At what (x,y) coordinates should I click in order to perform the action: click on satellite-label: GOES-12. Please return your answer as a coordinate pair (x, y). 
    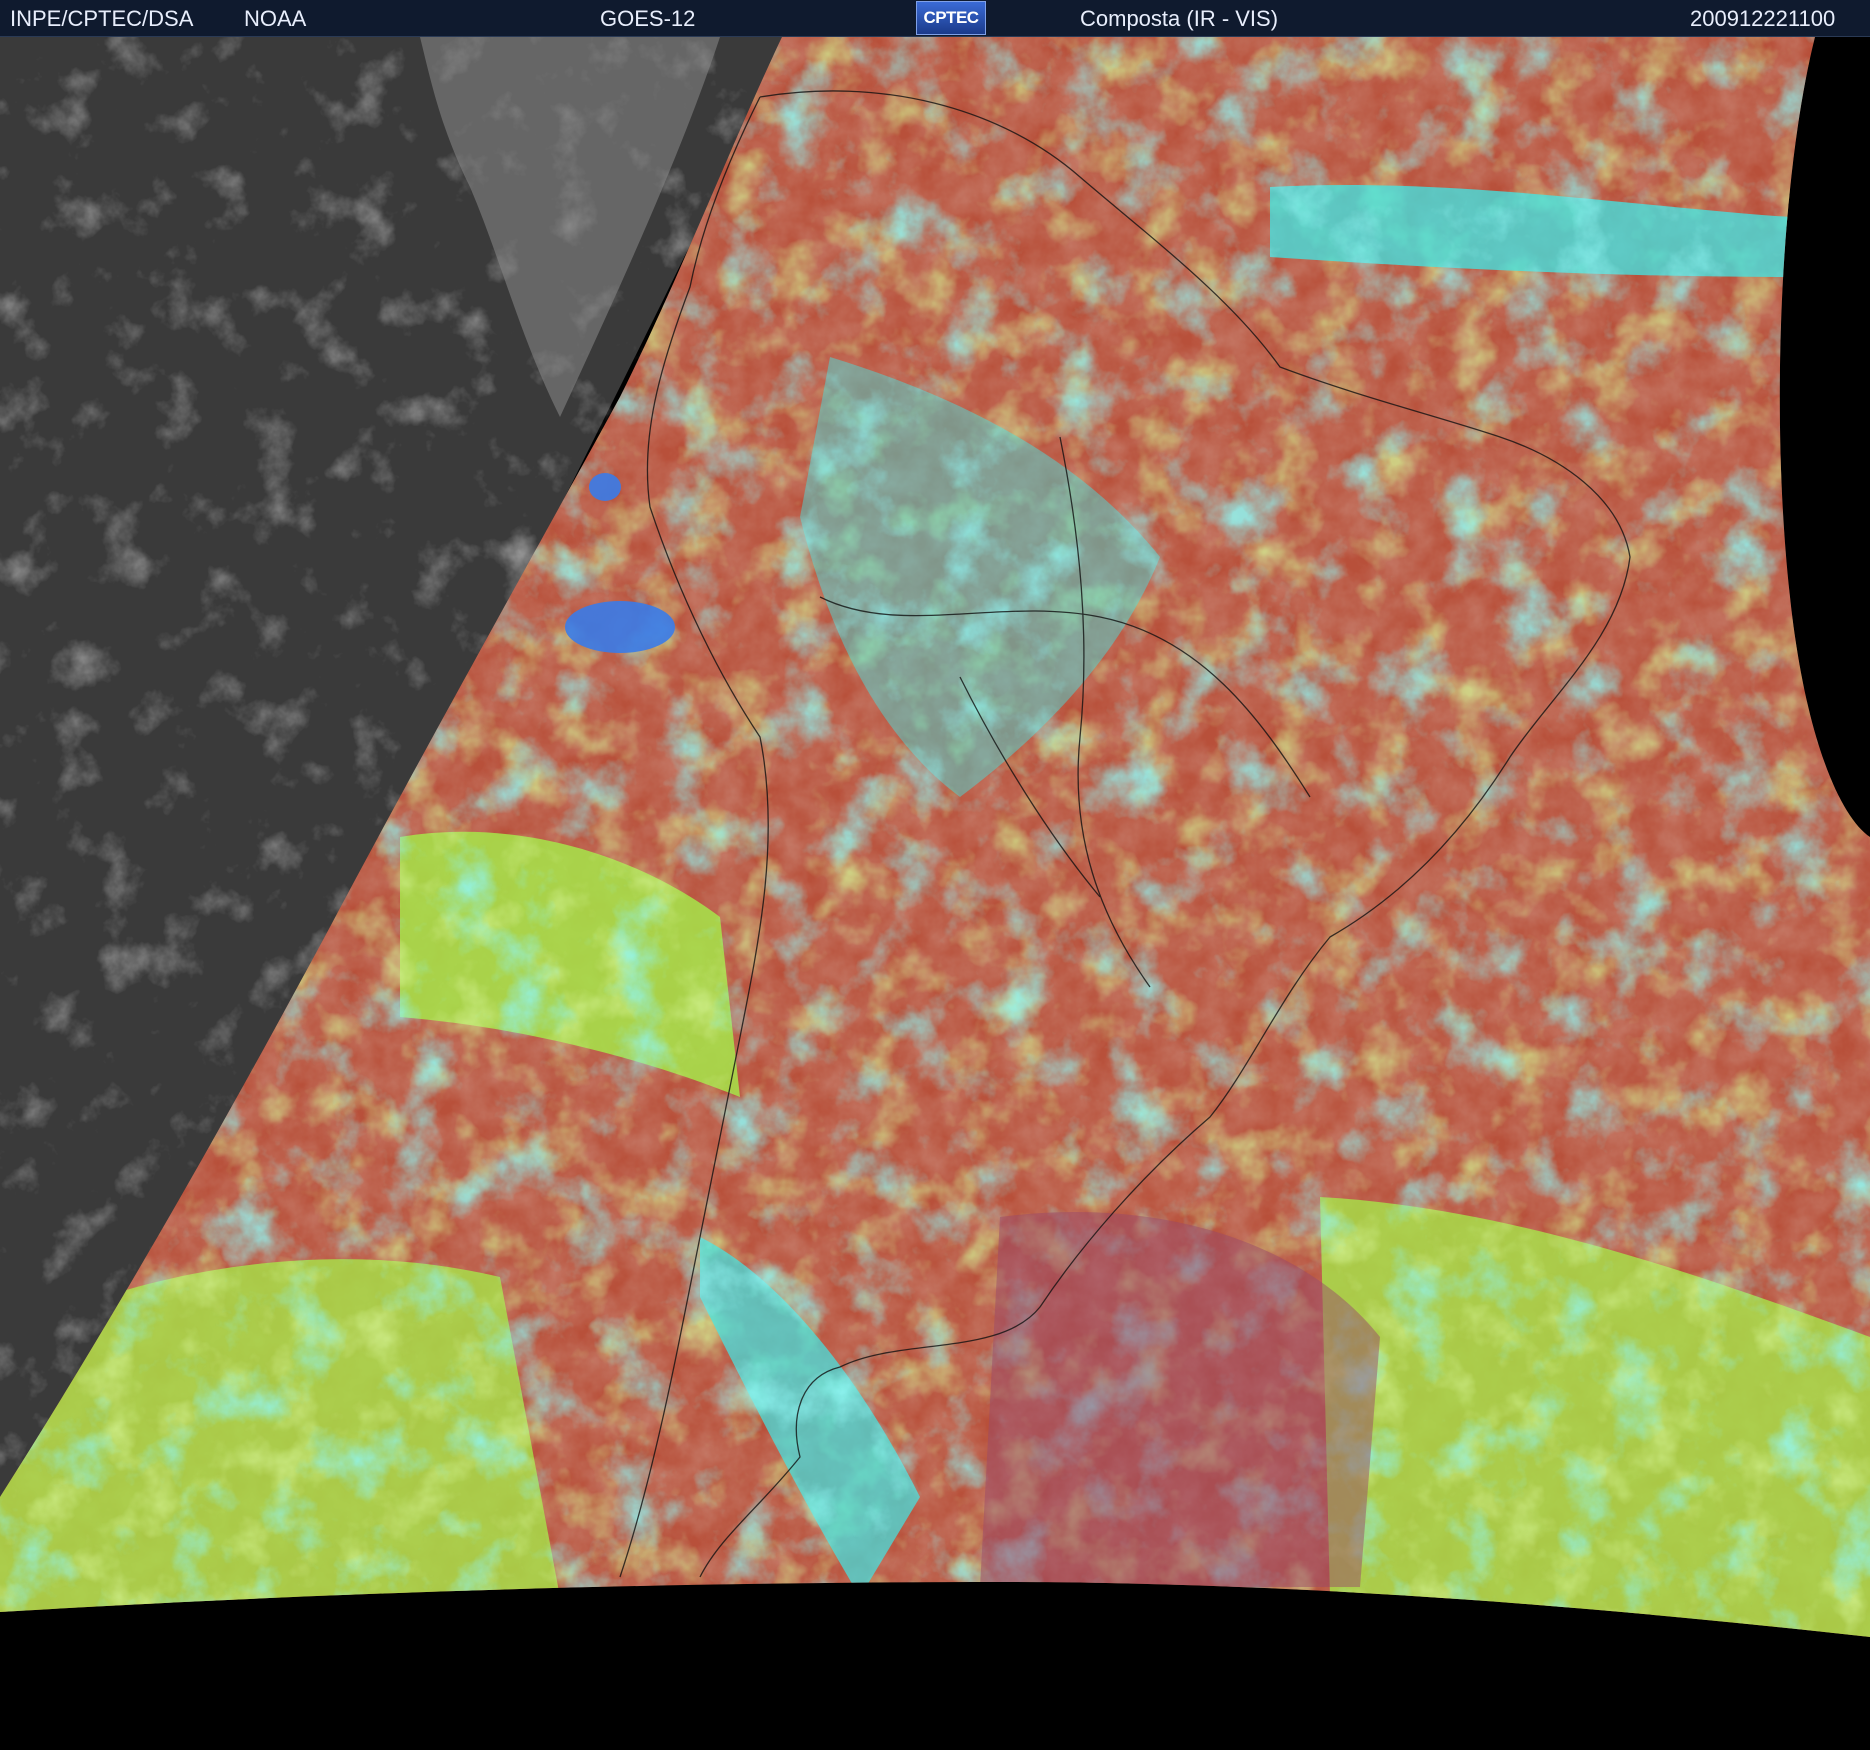
    Looking at the image, I should click on (648, 18).